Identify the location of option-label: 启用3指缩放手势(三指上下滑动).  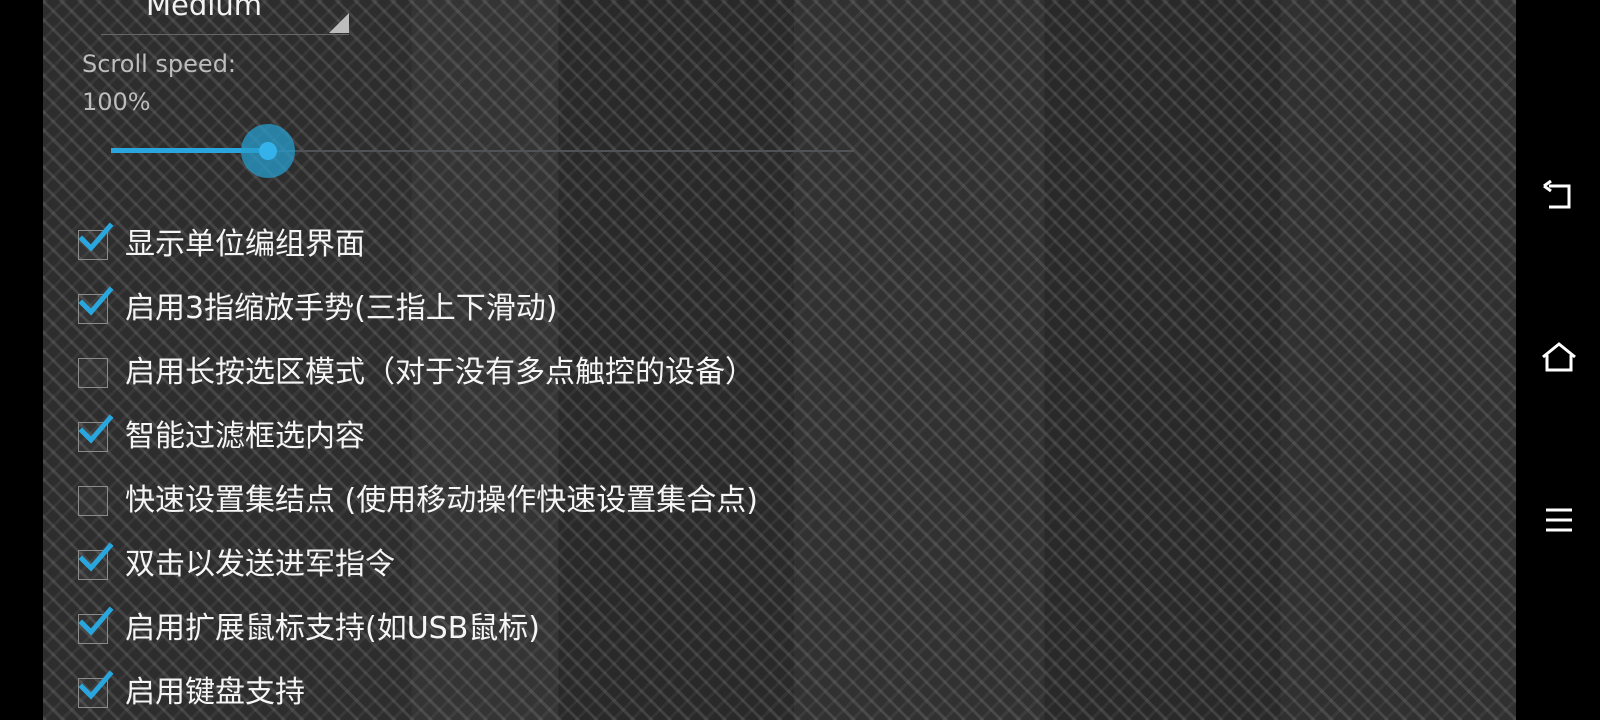
(341, 308).